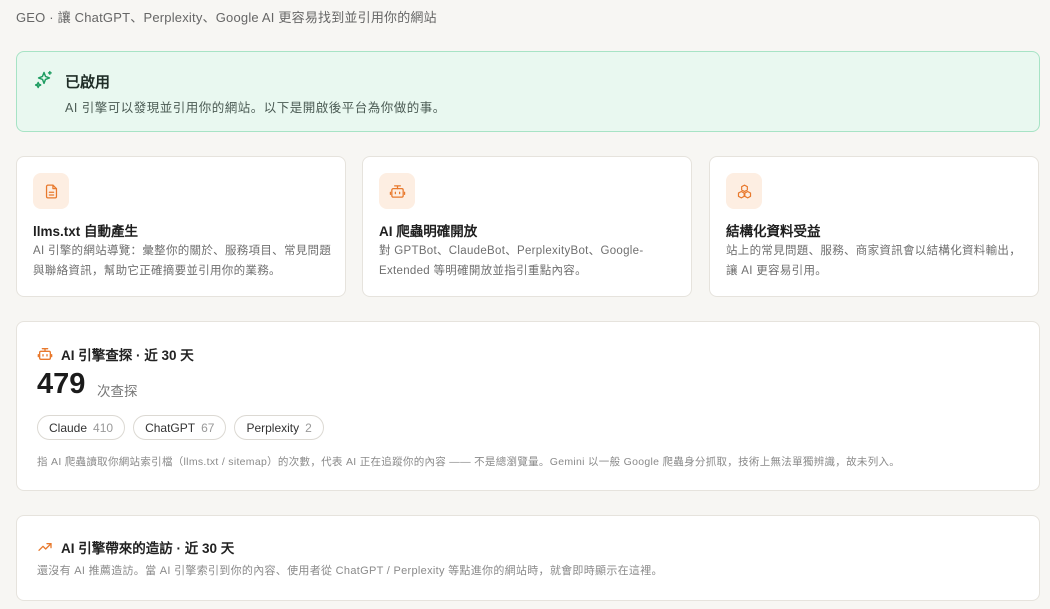  Describe the element at coordinates (873, 261) in the screenshot. I see `feature-description: 站上的常見問題、服務、商家資訊會以結構化資料輸出，讓 AI 更容易引用。` at that location.